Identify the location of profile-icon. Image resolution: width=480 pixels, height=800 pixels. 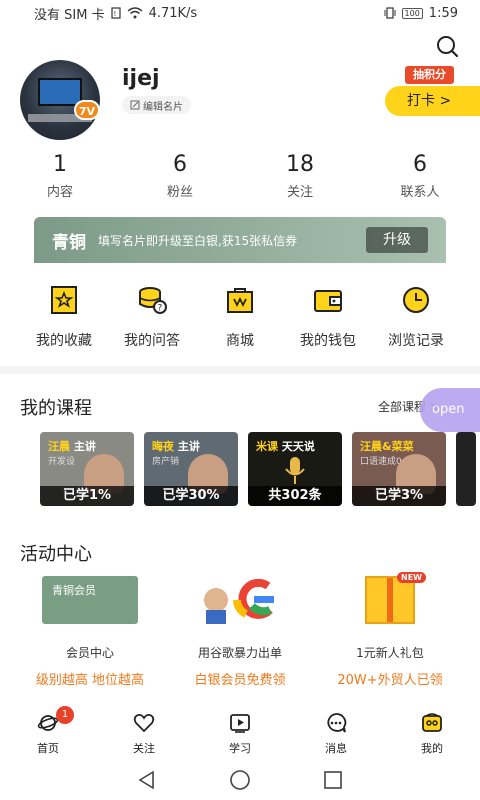
(432, 722).